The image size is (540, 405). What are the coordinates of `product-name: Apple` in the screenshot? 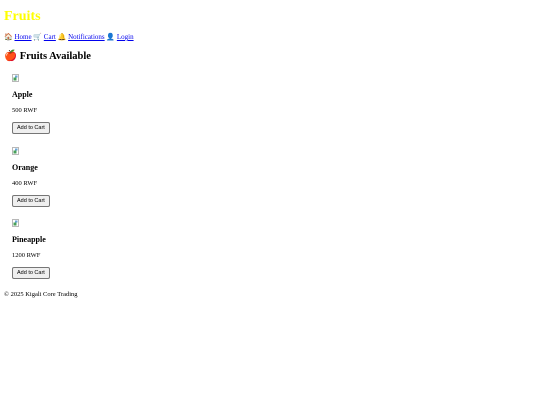 It's located at (22, 94).